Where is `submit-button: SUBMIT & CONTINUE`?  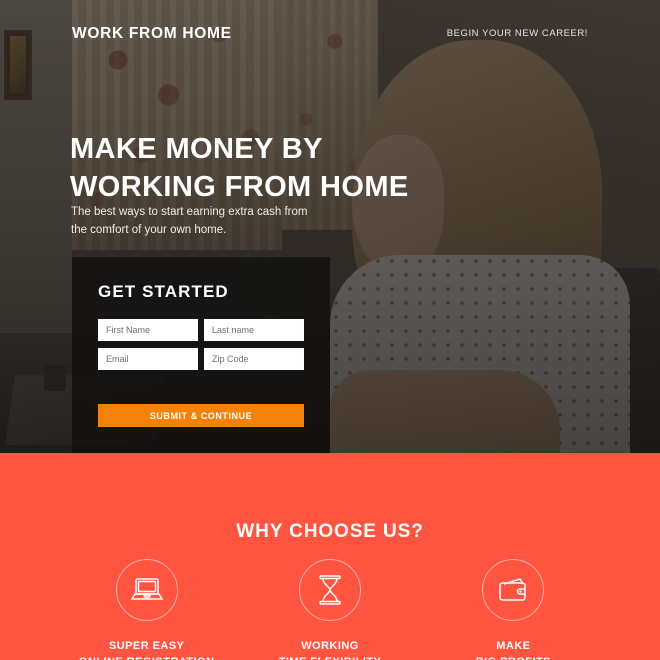 submit-button: SUBMIT & CONTINUE is located at coordinates (201, 415).